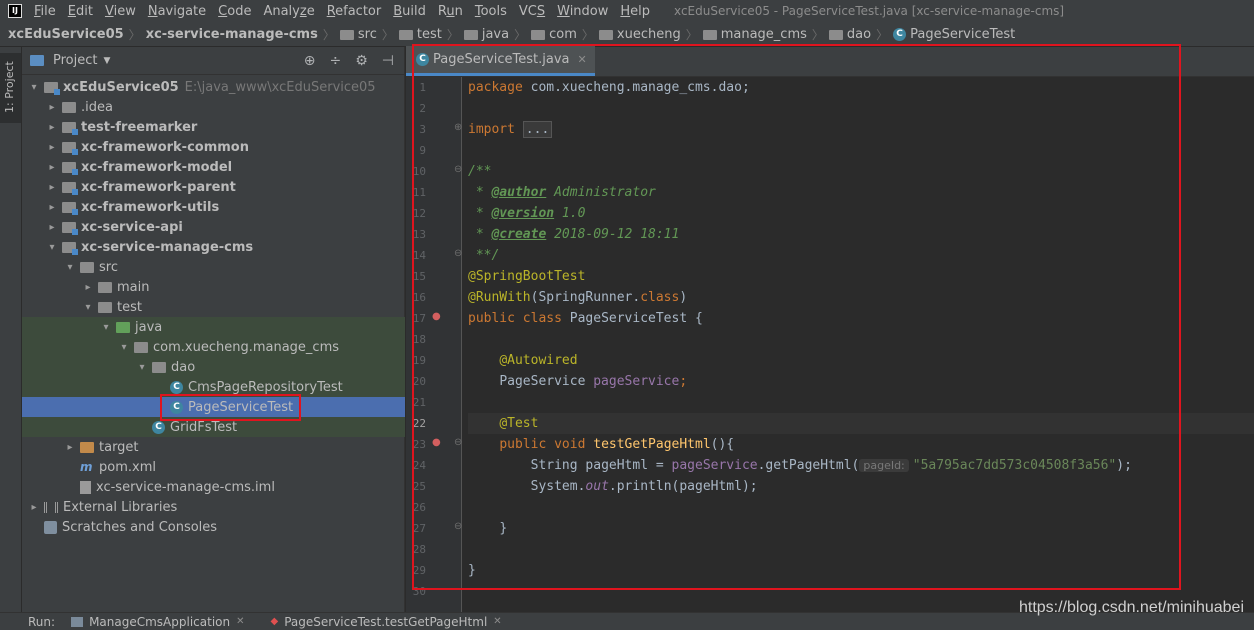 The width and height of the screenshot is (1254, 630). Describe the element at coordinates (458, 127) in the screenshot. I see `fold-expand-icon: ⊕` at that location.